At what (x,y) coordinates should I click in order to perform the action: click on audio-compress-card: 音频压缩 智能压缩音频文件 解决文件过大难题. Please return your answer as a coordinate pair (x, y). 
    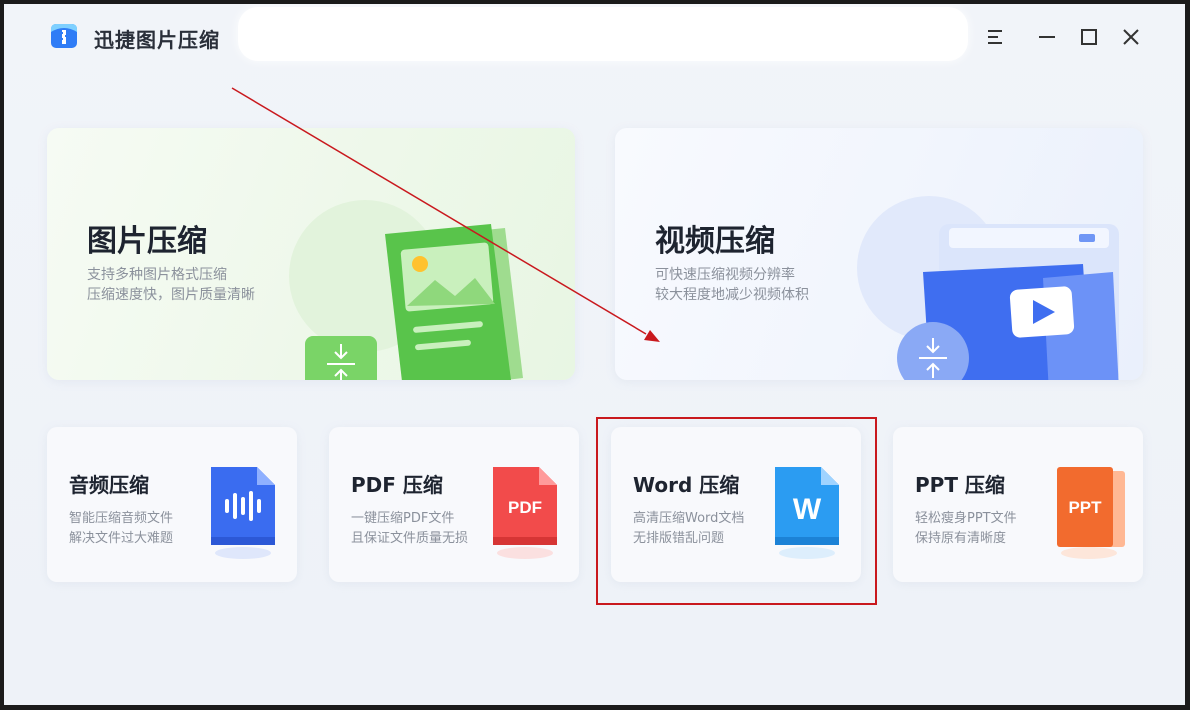
    Looking at the image, I should click on (172, 504).